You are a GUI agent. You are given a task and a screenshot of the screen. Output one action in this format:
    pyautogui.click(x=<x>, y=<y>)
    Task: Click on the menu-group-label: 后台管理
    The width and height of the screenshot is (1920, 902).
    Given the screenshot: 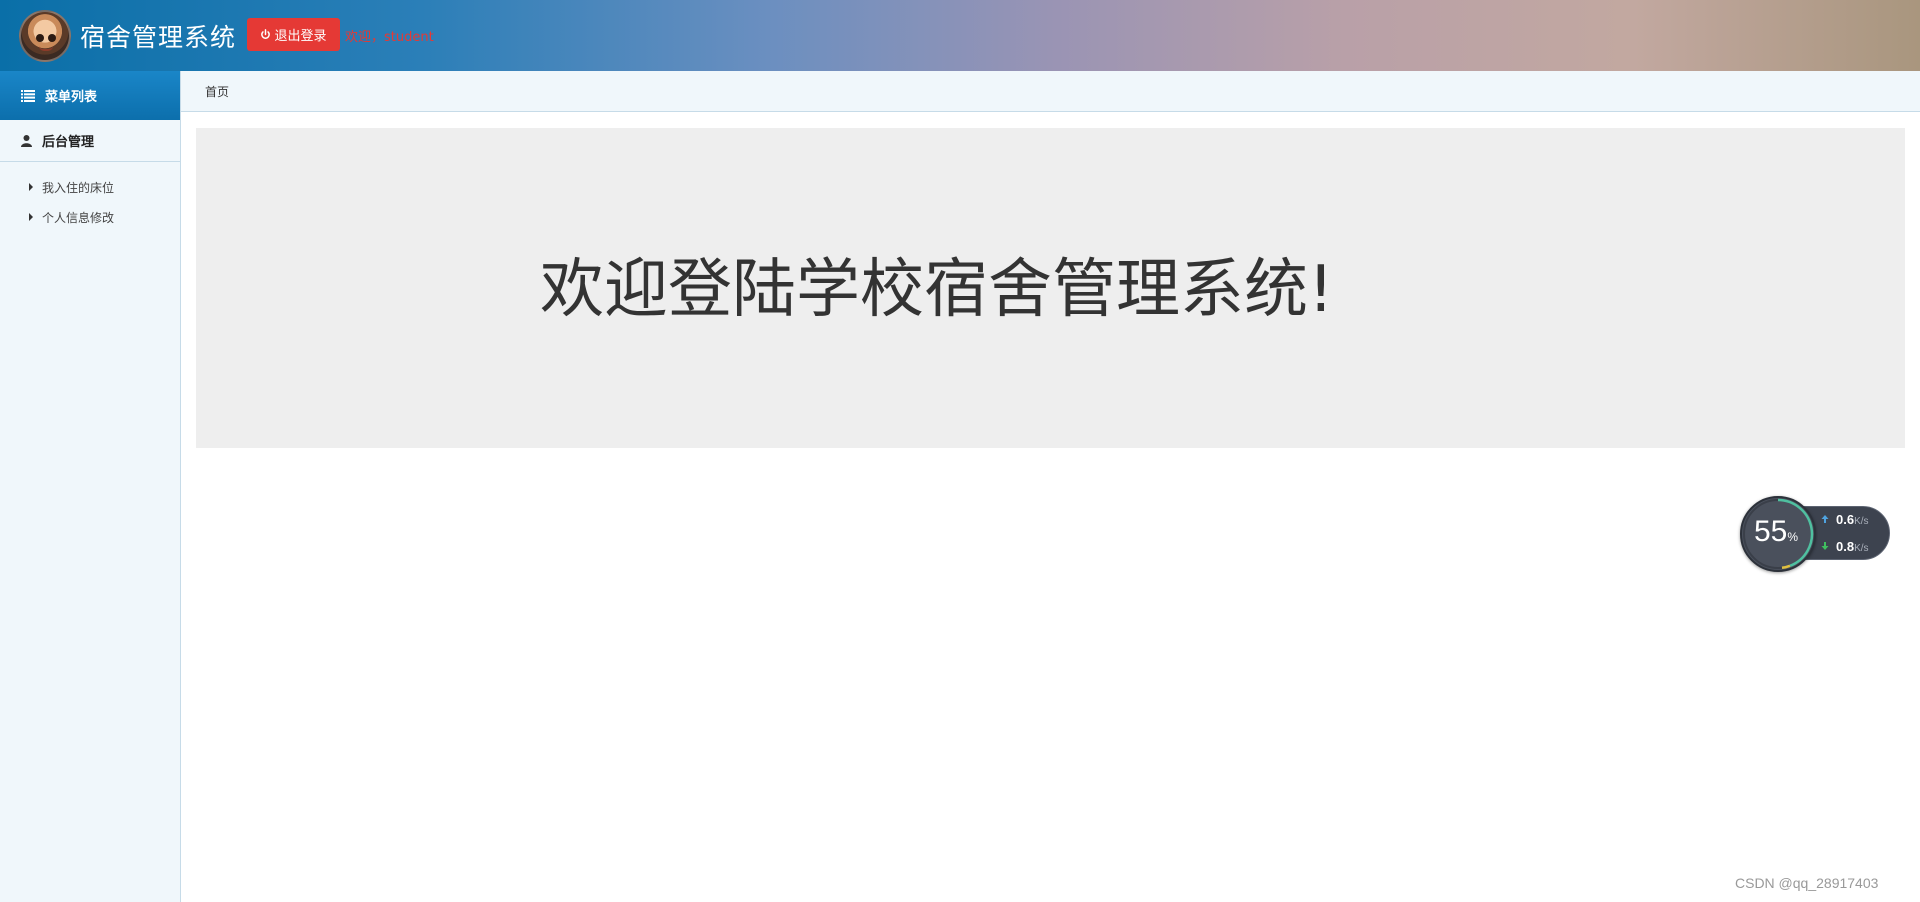 What is the action you would take?
    pyautogui.click(x=68, y=142)
    